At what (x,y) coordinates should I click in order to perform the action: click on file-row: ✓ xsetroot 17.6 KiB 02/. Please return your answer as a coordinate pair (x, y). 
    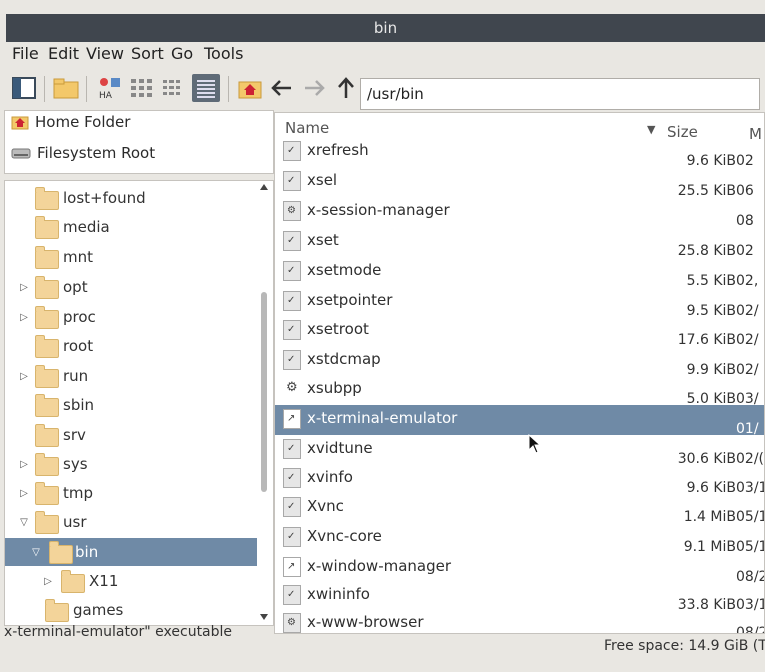
    Looking at the image, I should click on (519, 332).